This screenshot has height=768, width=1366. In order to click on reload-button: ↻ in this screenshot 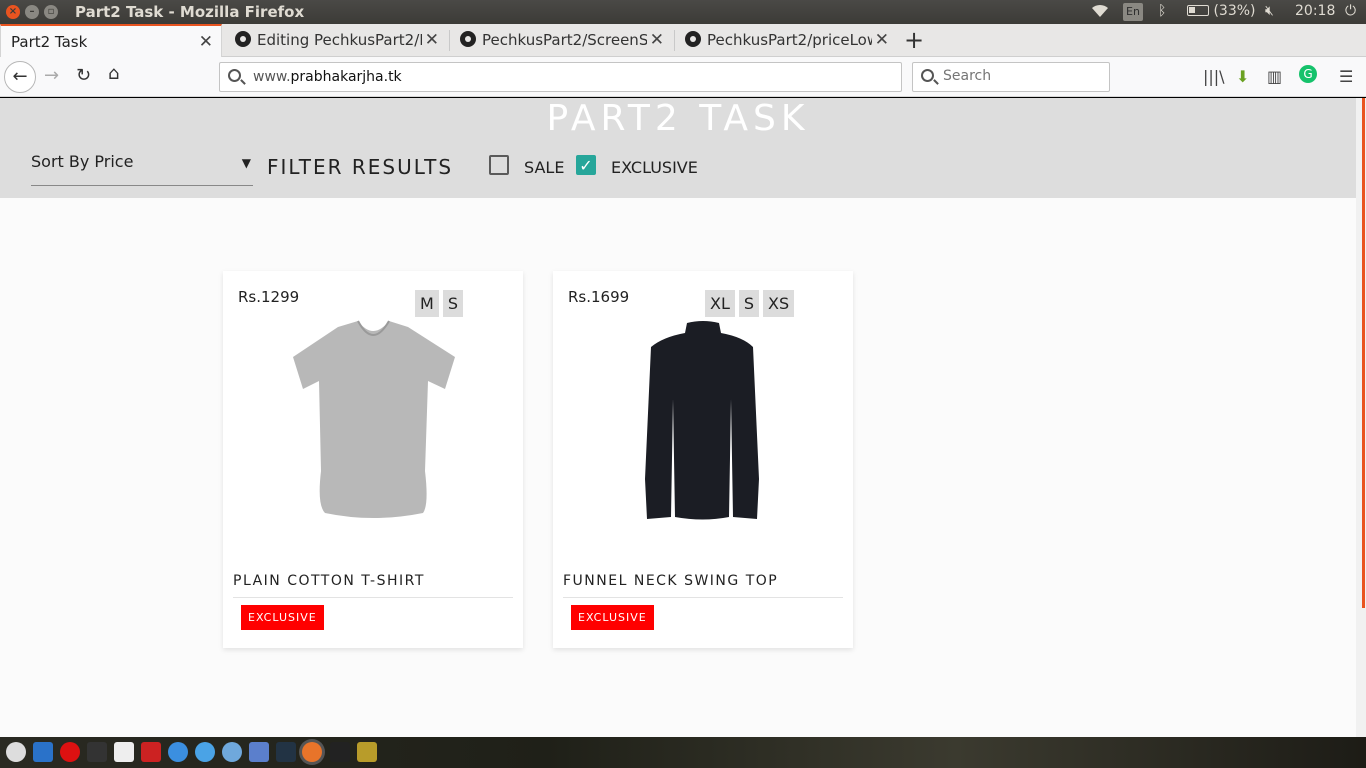, I will do `click(83, 75)`.